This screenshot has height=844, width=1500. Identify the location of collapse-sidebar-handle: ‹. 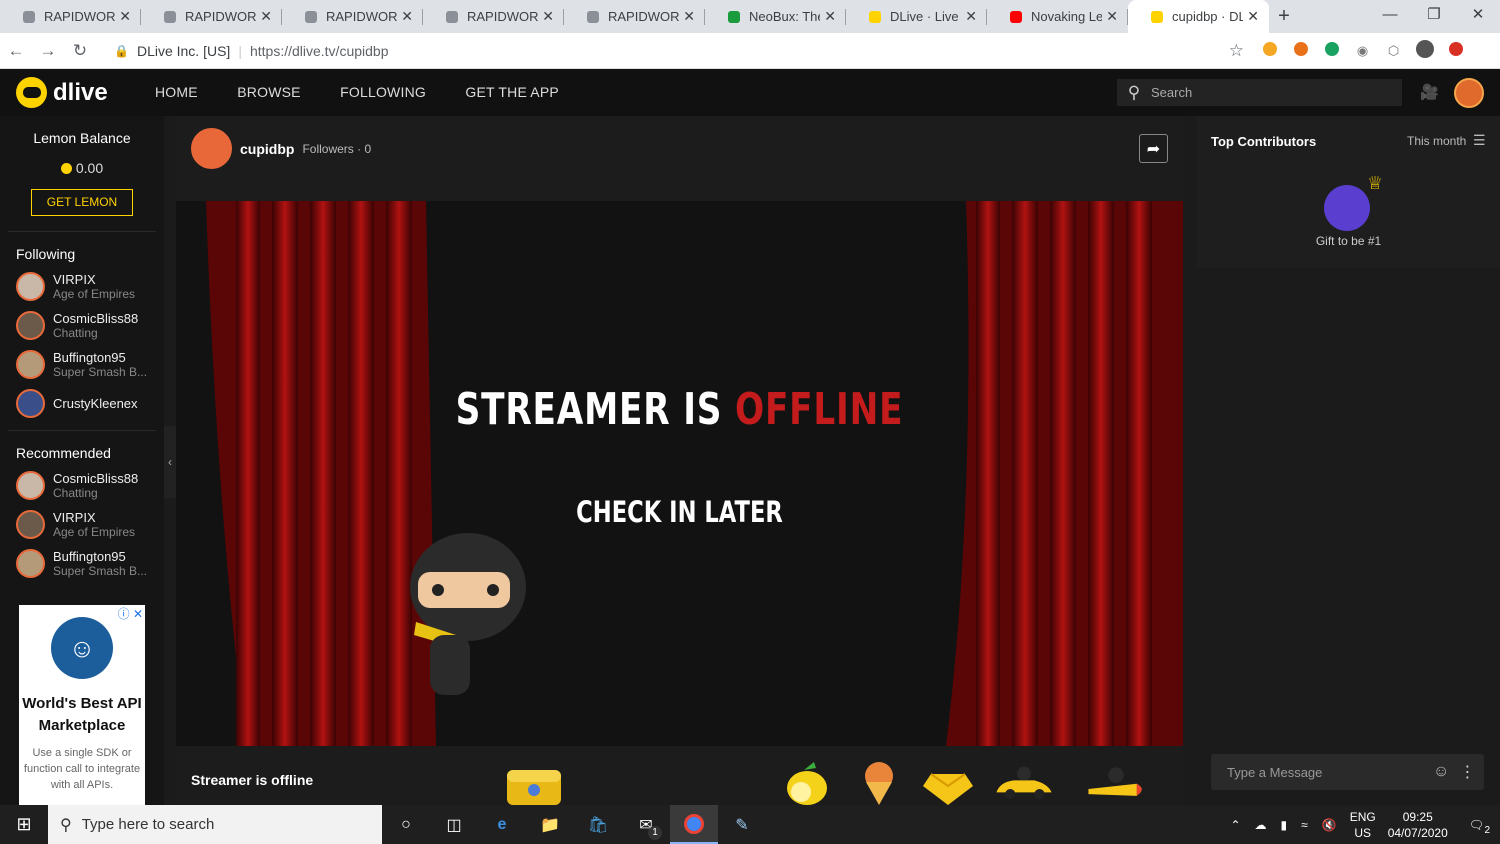
(170, 462).